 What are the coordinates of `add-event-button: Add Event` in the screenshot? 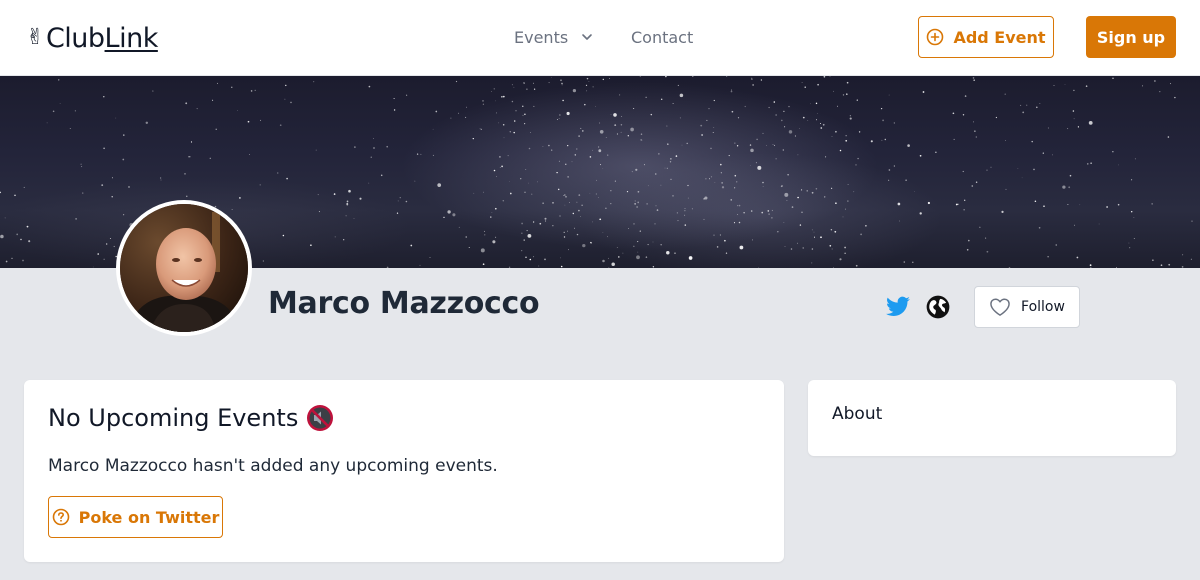 It's located at (986, 37).